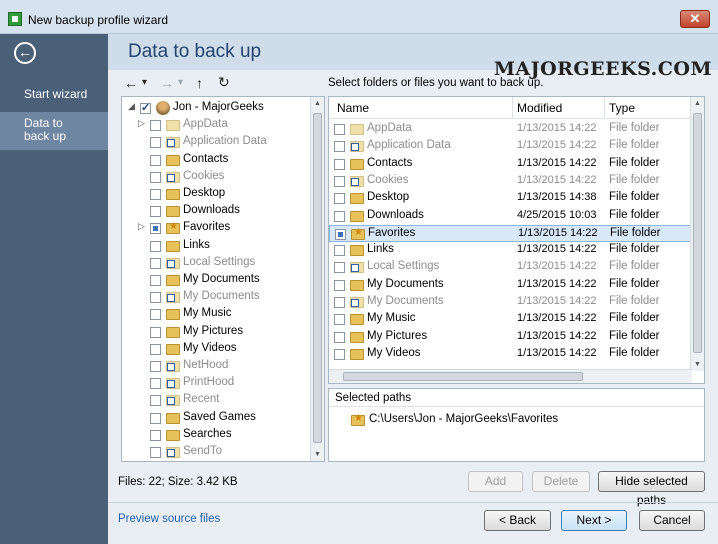  What do you see at coordinates (217, 194) in the screenshot?
I see `tree-item: Desktop` at bounding box center [217, 194].